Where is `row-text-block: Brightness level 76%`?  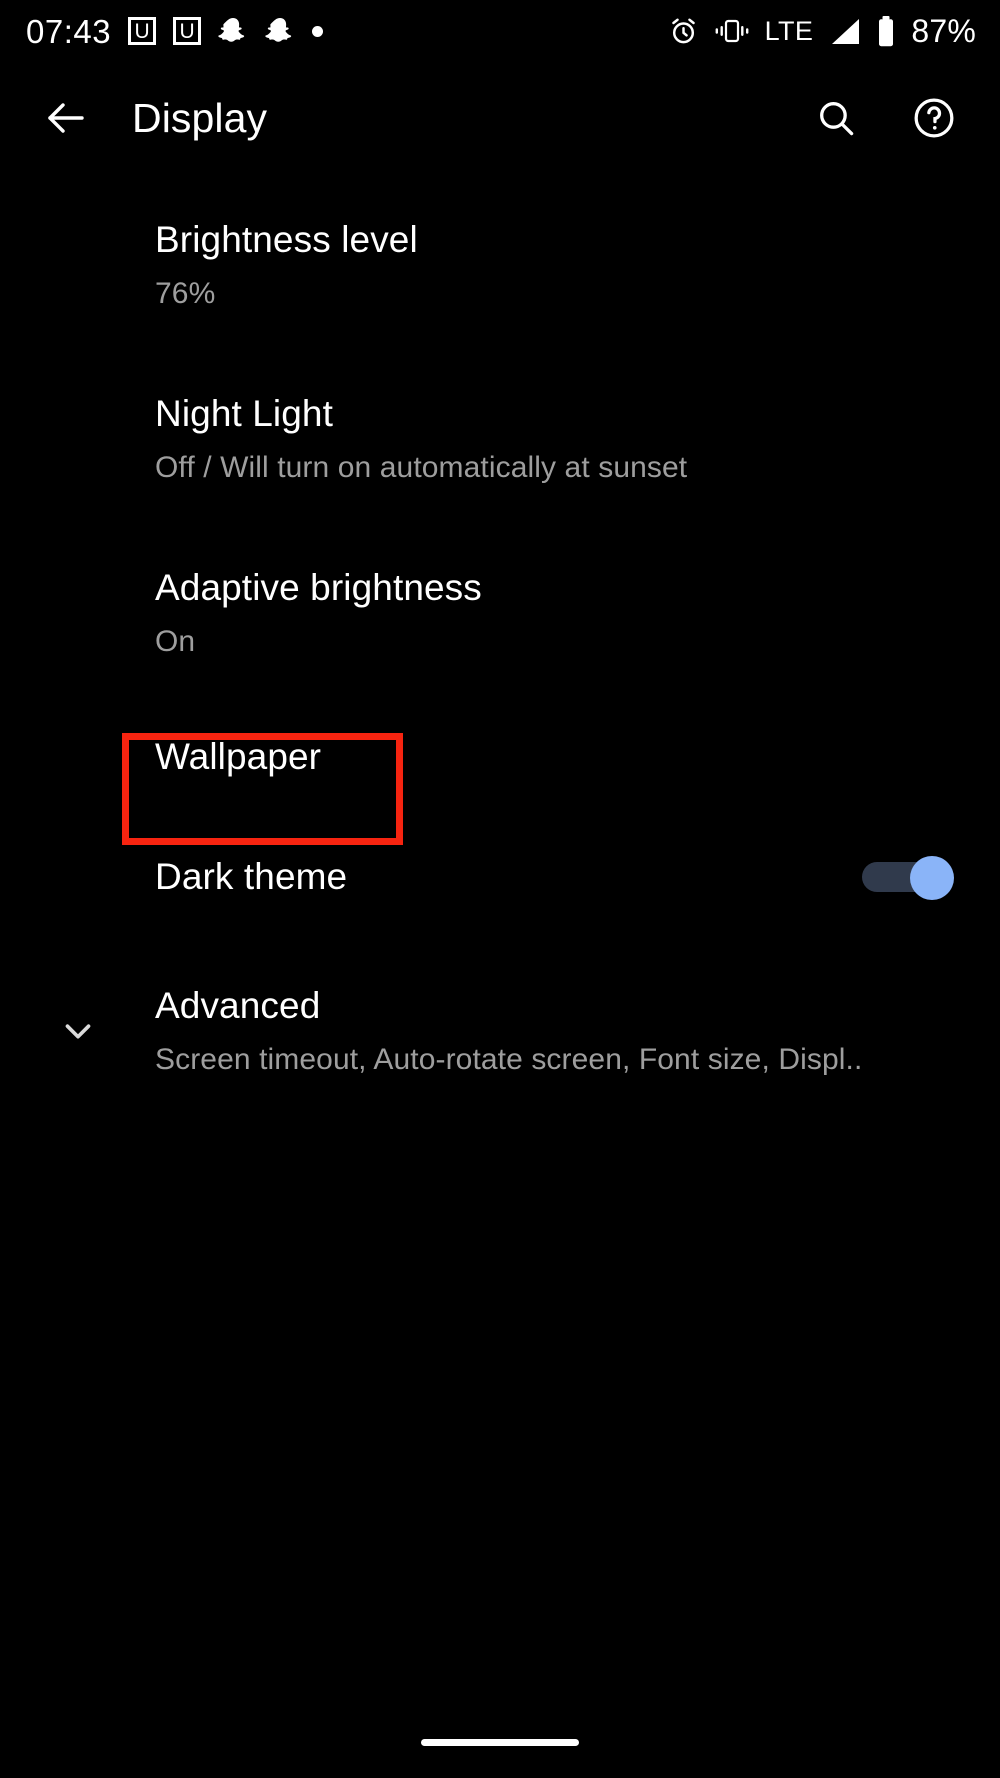
row-text-block: Brightness level 76% is located at coordinates (557, 265).